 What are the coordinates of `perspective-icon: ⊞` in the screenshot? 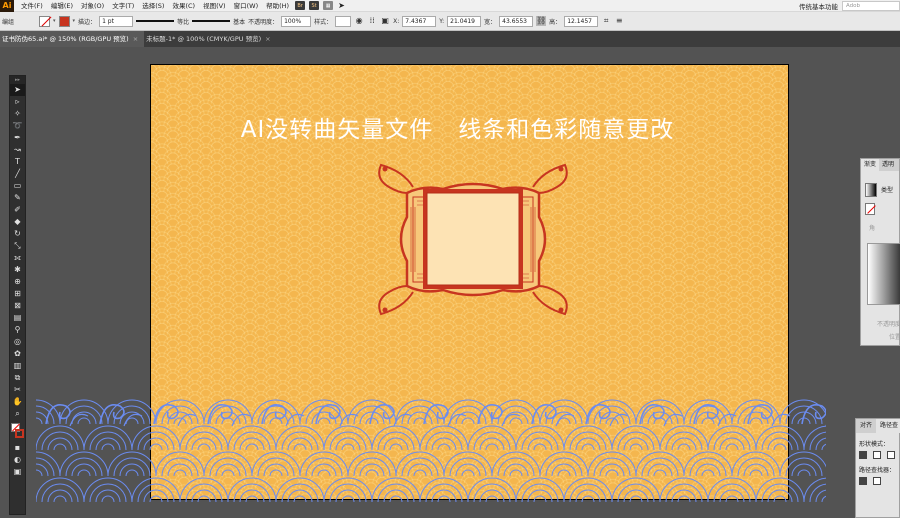 It's located at (17, 294).